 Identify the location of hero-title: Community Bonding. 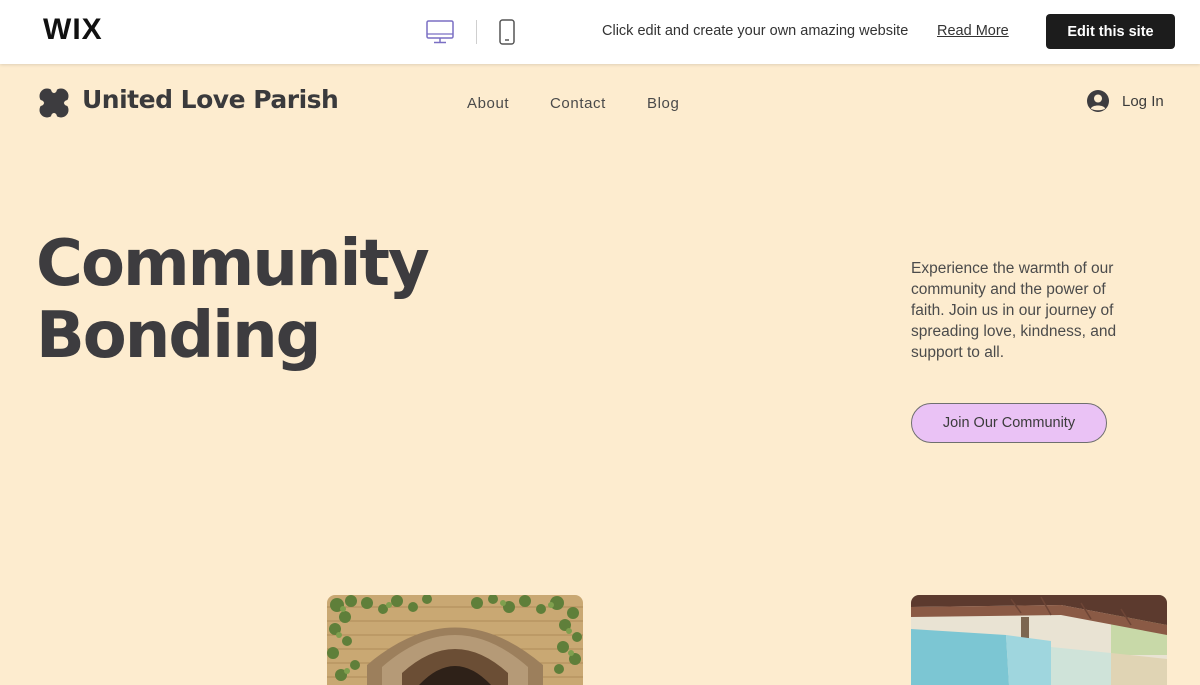
(233, 300).